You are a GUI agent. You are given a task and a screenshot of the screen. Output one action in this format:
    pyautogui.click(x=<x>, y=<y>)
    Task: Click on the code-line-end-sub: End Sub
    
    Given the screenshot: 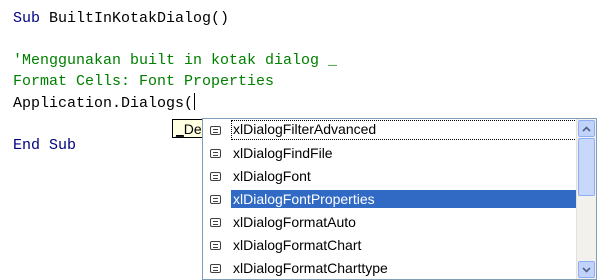 What is the action you would take?
    pyautogui.click(x=45, y=145)
    